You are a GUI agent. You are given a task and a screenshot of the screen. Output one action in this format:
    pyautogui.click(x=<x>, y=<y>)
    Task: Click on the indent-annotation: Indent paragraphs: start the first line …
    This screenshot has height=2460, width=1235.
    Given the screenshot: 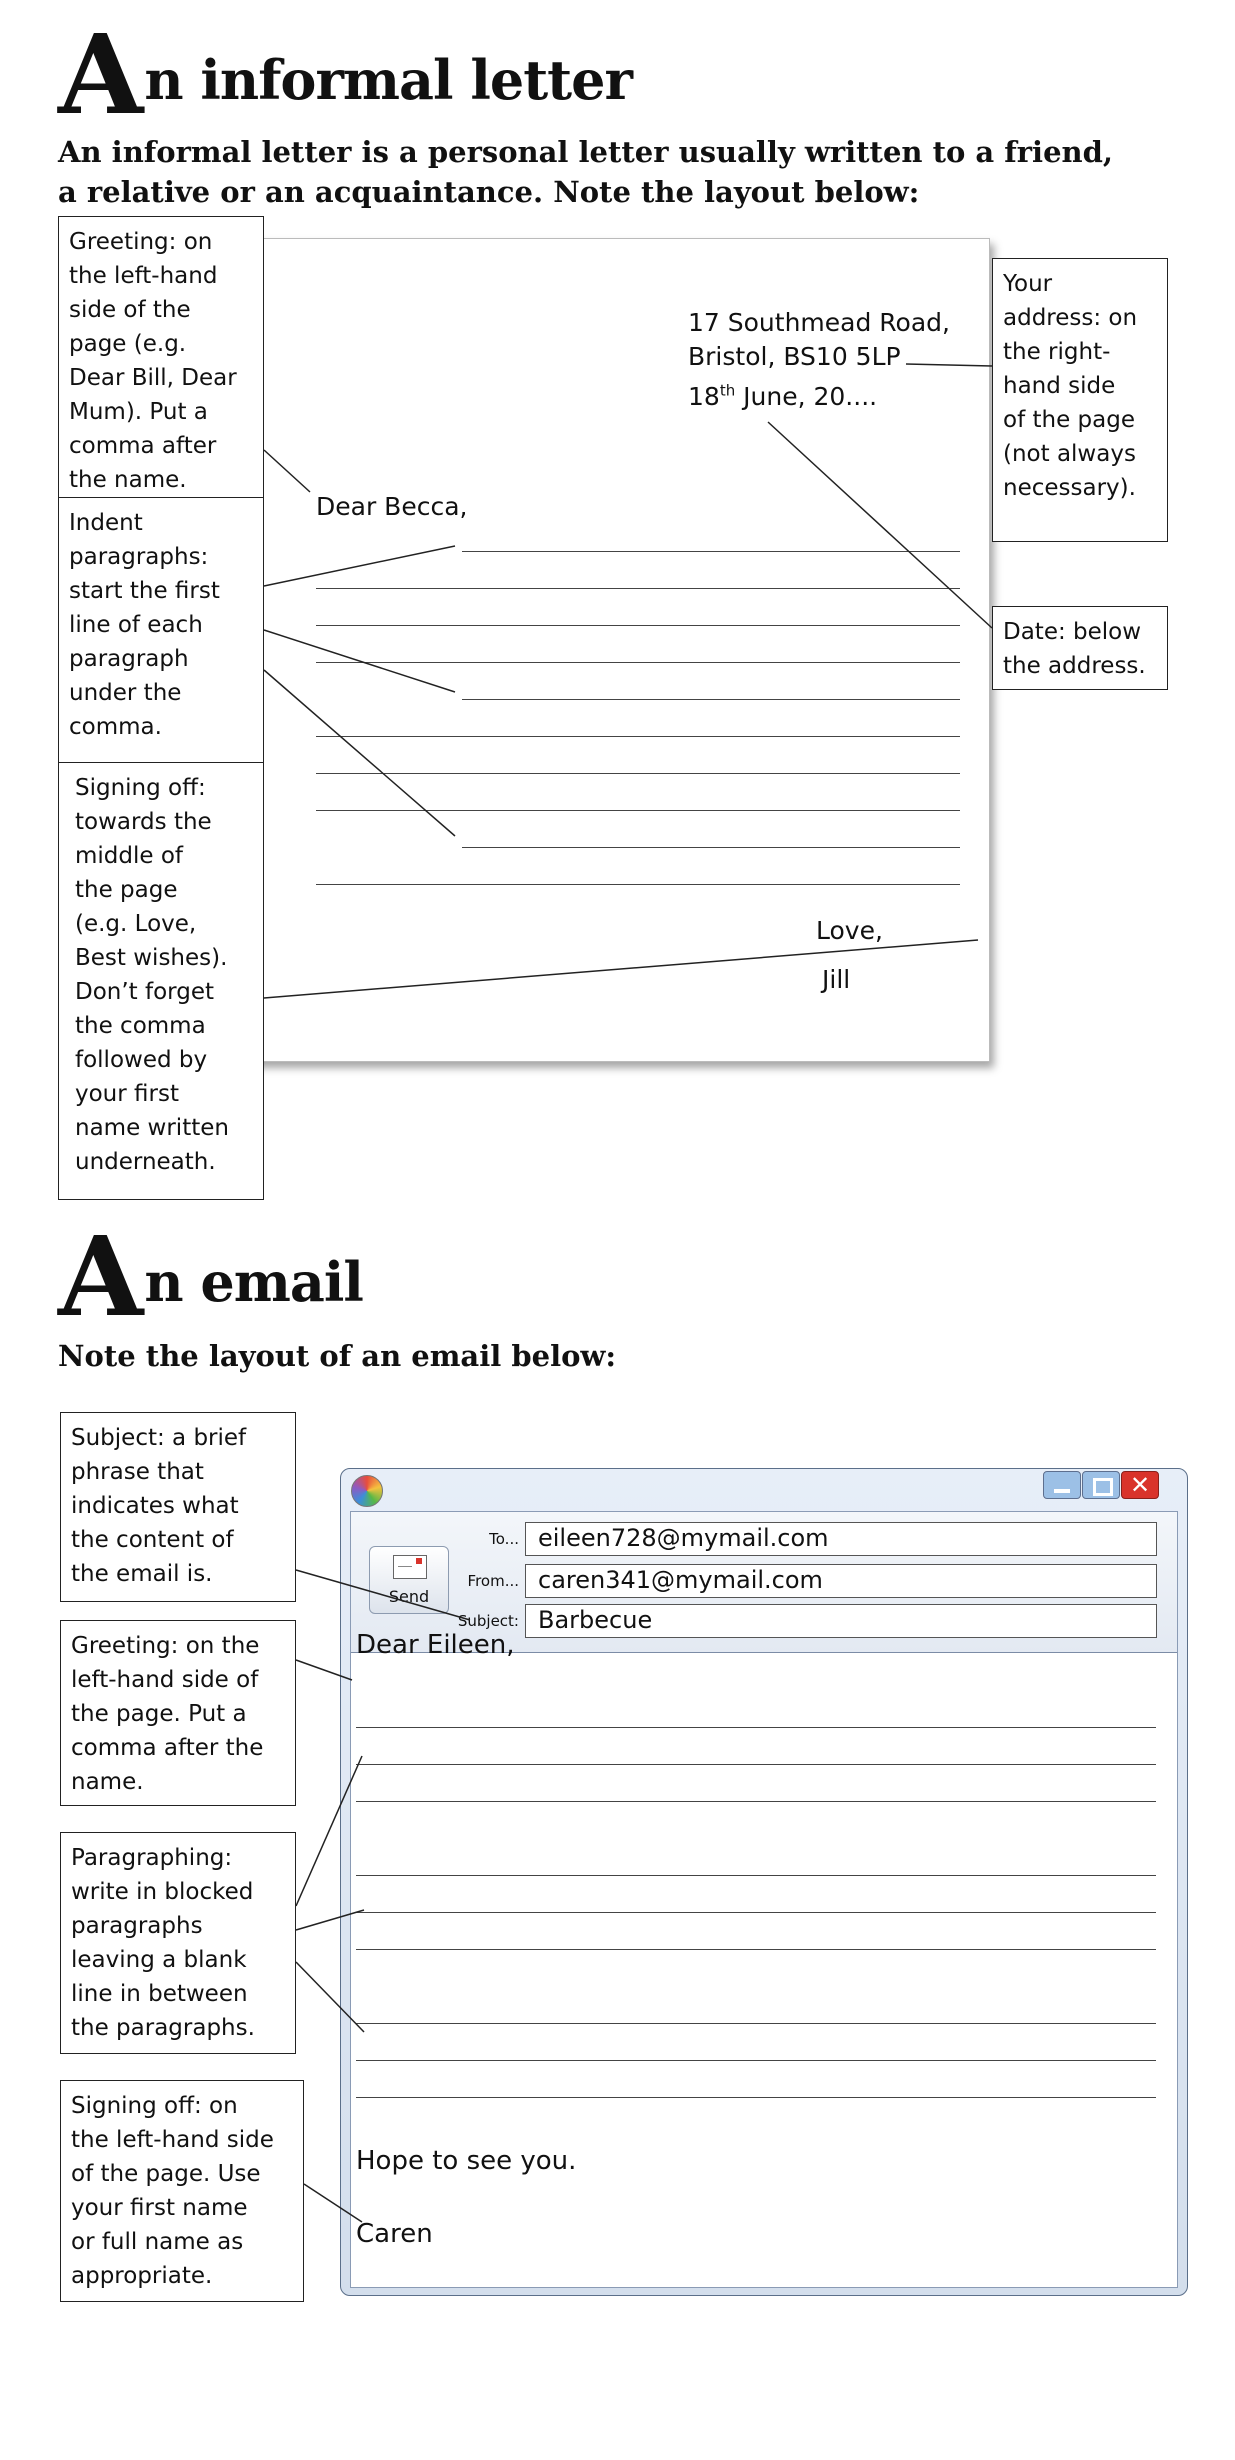 What is the action you would take?
    pyautogui.click(x=161, y=630)
    